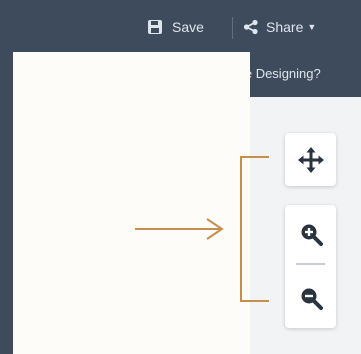 This screenshot has height=354, width=361. Describe the element at coordinates (251, 27) in the screenshot. I see `share-icon` at that location.